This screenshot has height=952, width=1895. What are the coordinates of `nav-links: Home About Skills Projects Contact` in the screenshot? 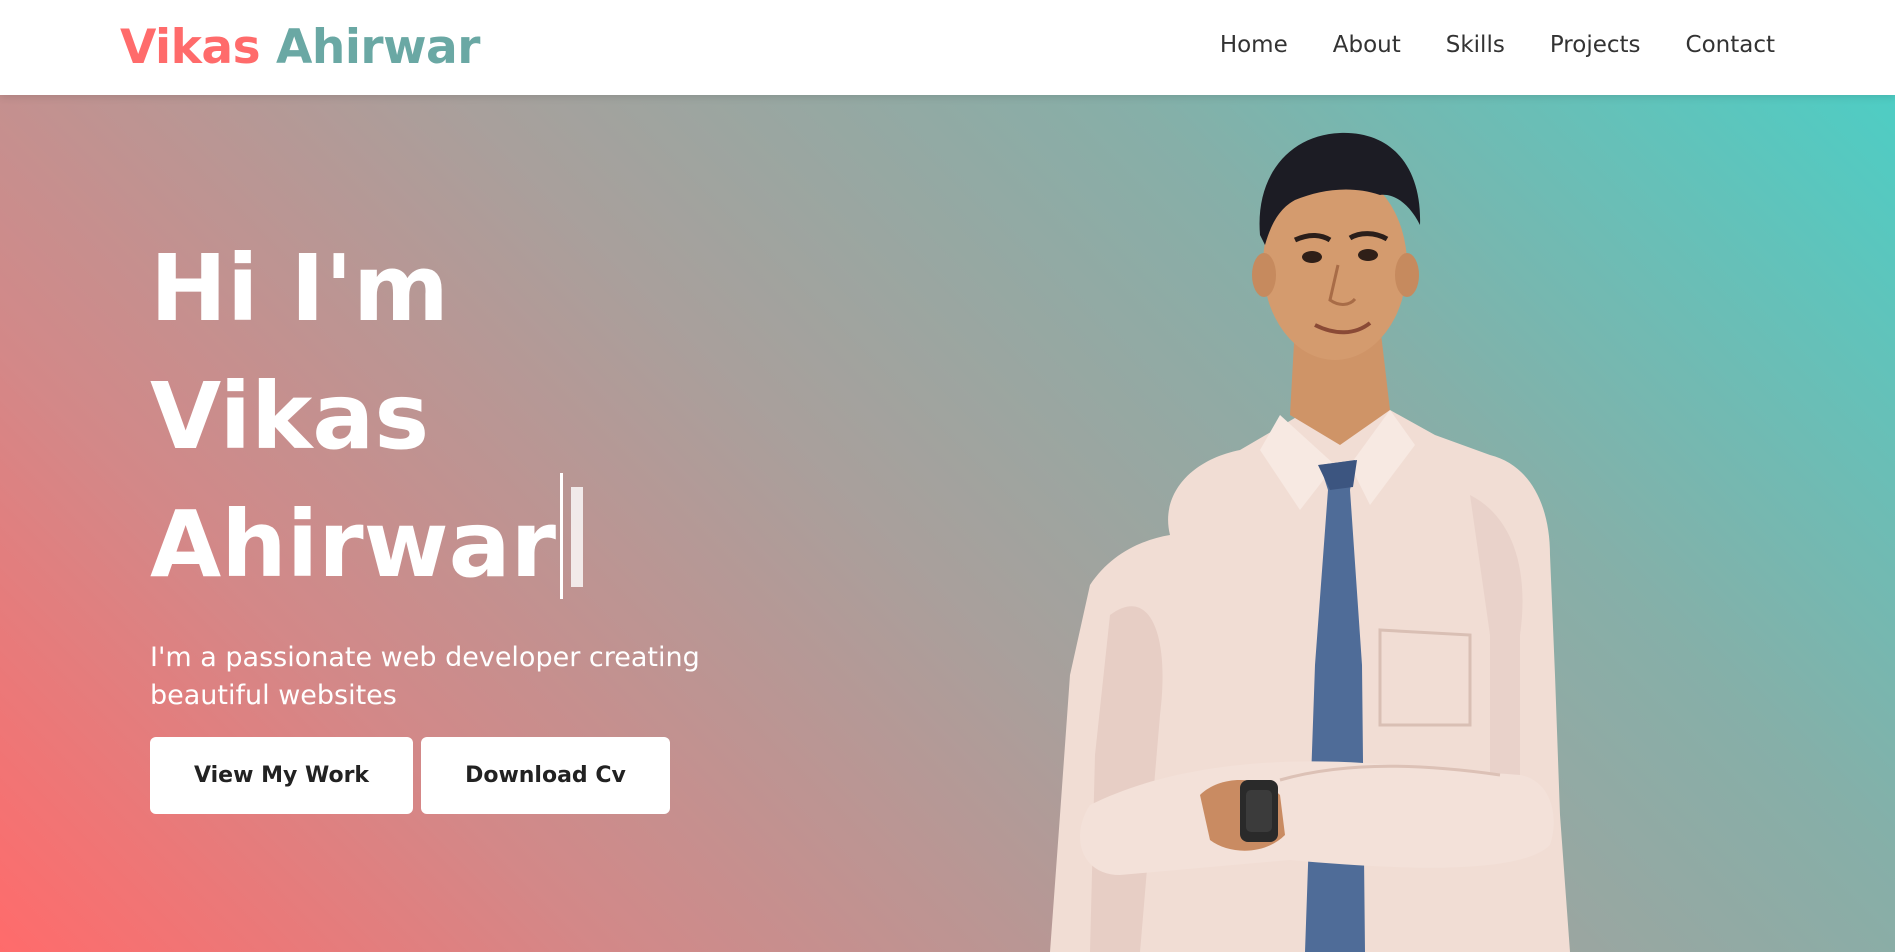 It's located at (1497, 45).